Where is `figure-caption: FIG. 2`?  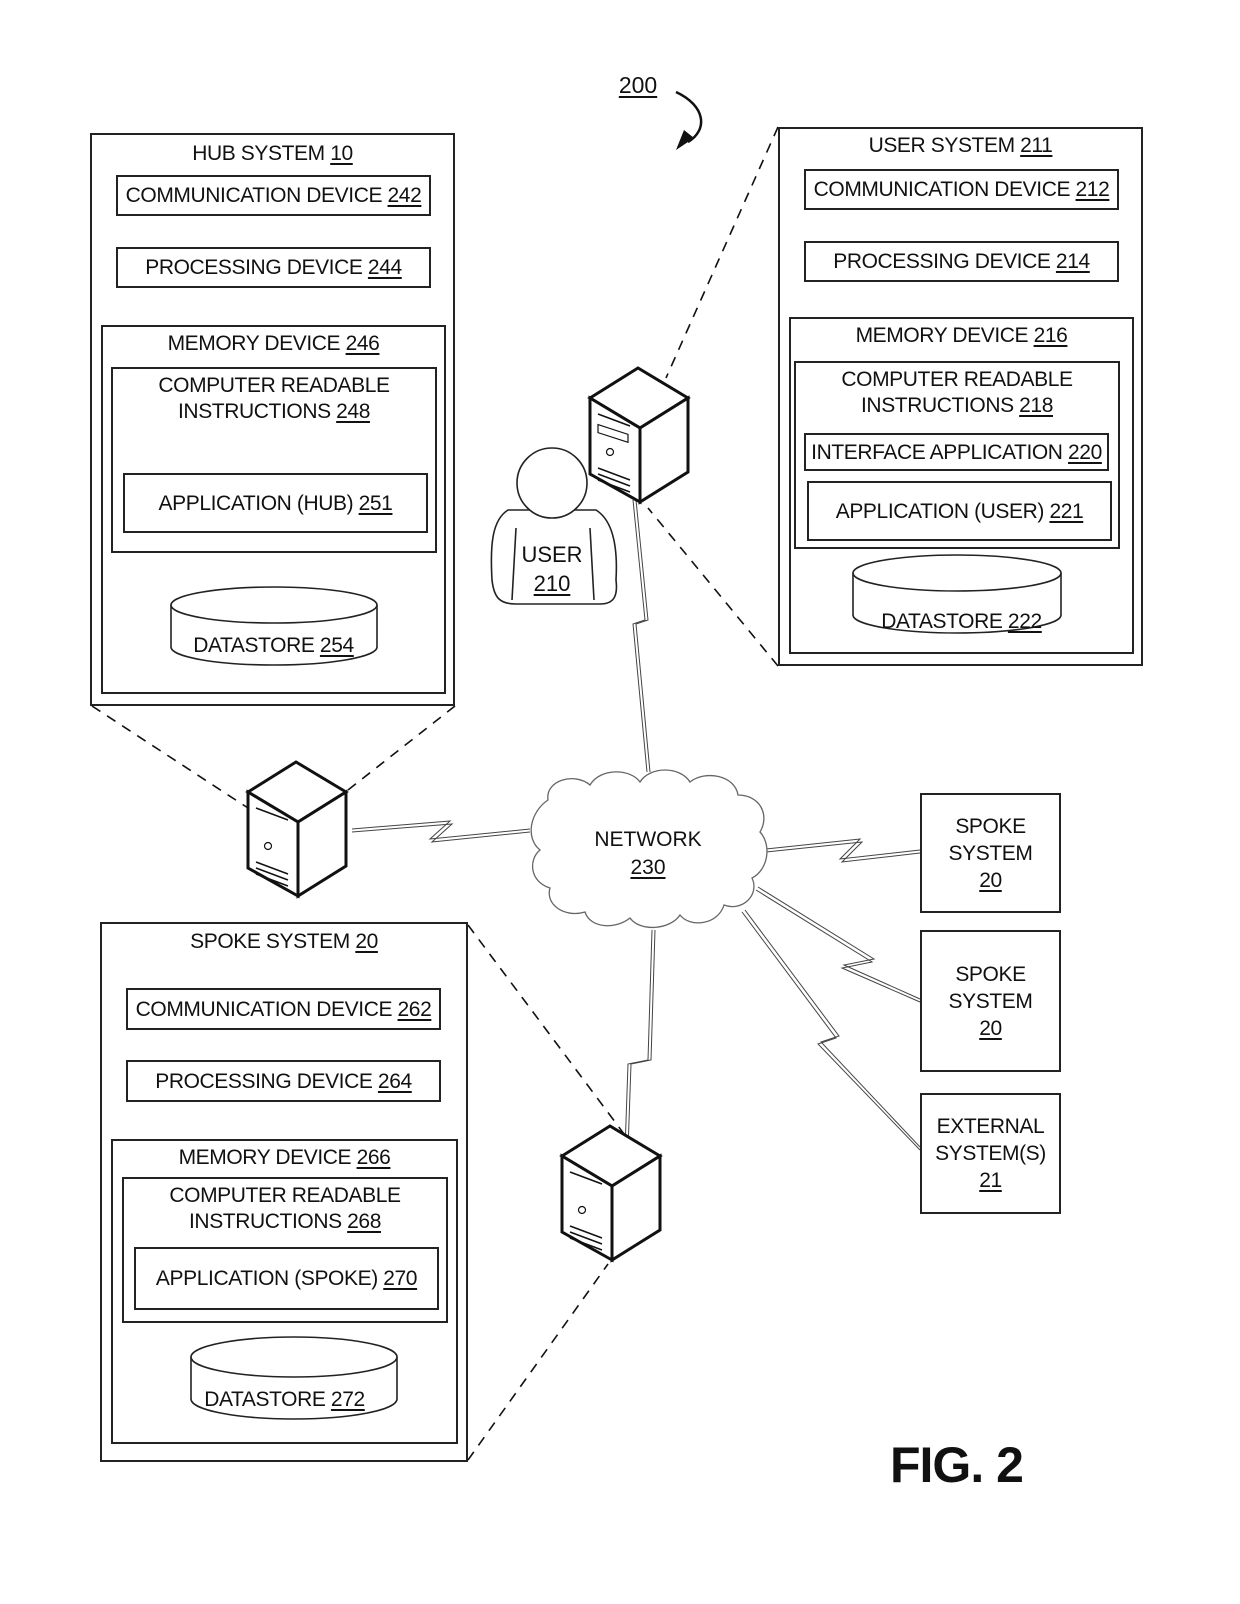 figure-caption: FIG. 2 is located at coordinates (957, 1465).